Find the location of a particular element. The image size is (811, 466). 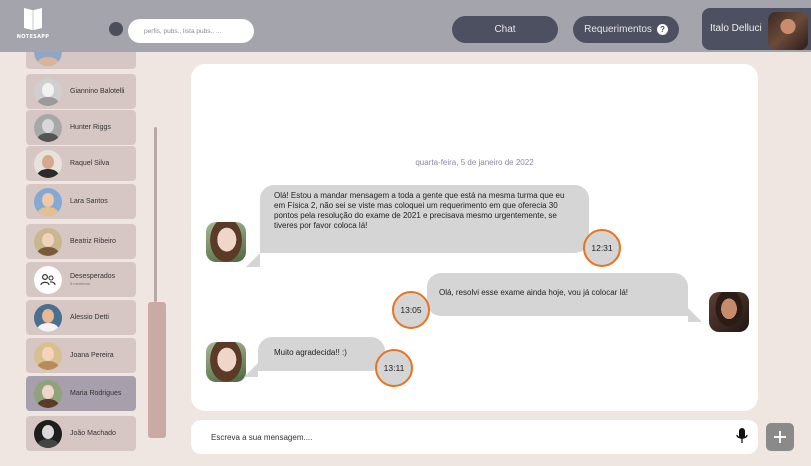

contact-item: Joana Pereira is located at coordinates (81, 355).